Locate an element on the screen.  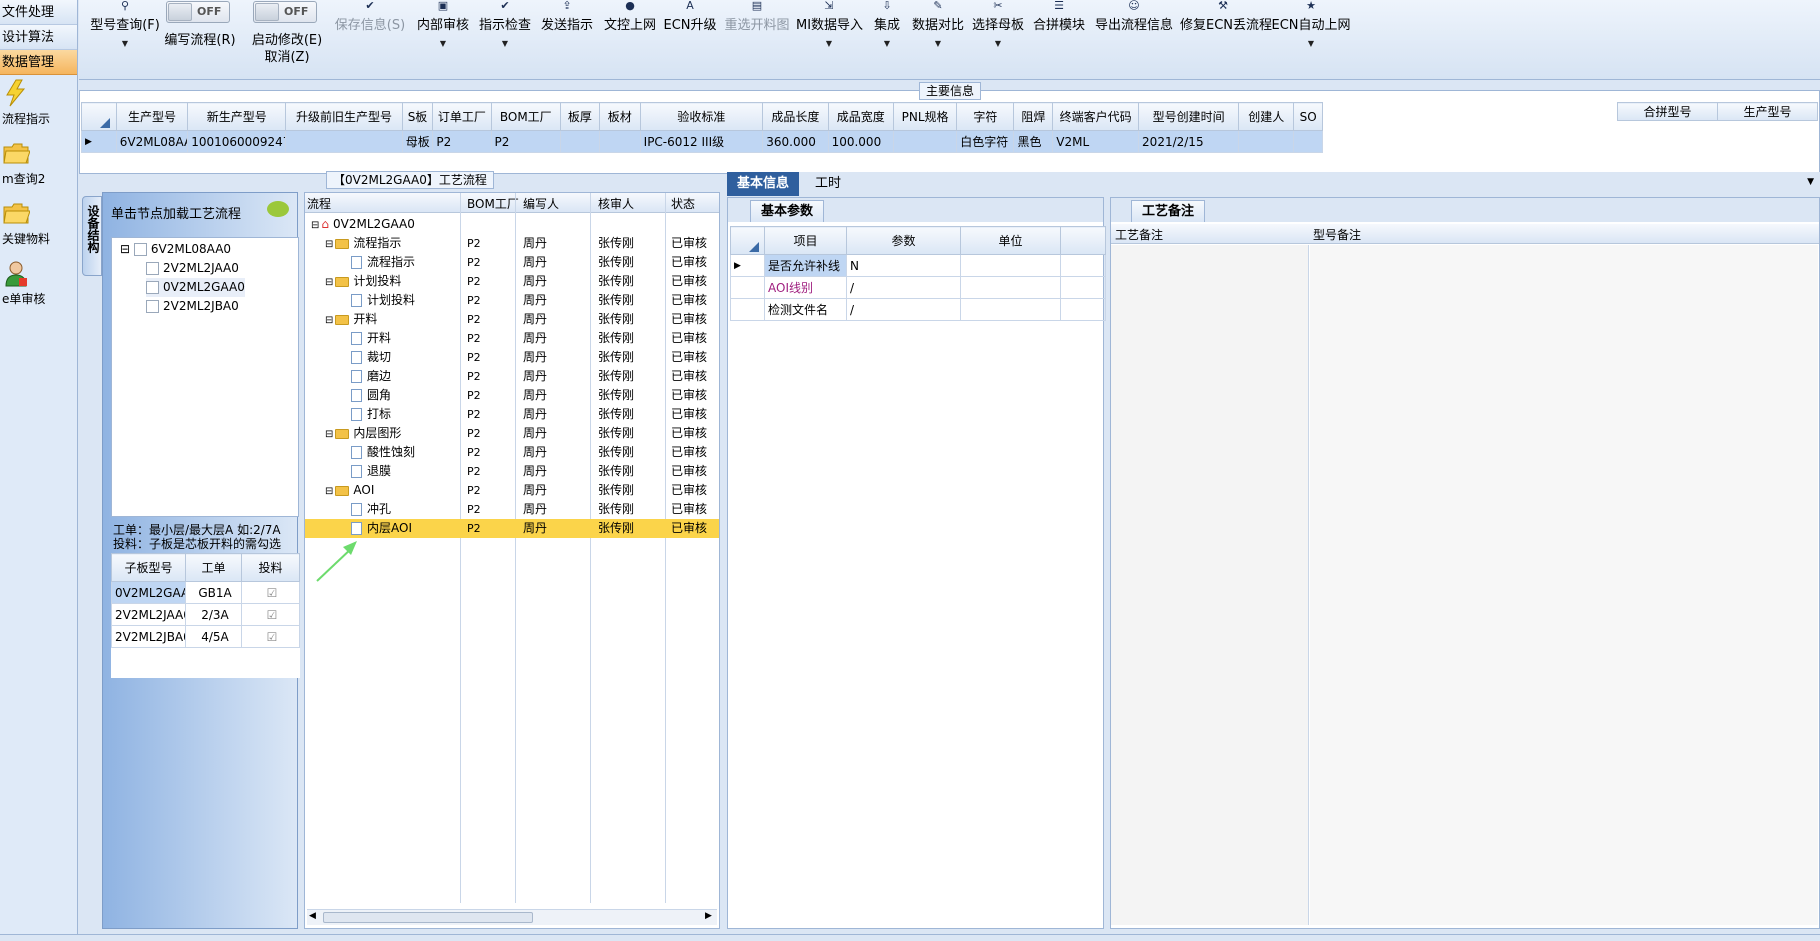
node-checkbox is located at coordinates (152, 306).